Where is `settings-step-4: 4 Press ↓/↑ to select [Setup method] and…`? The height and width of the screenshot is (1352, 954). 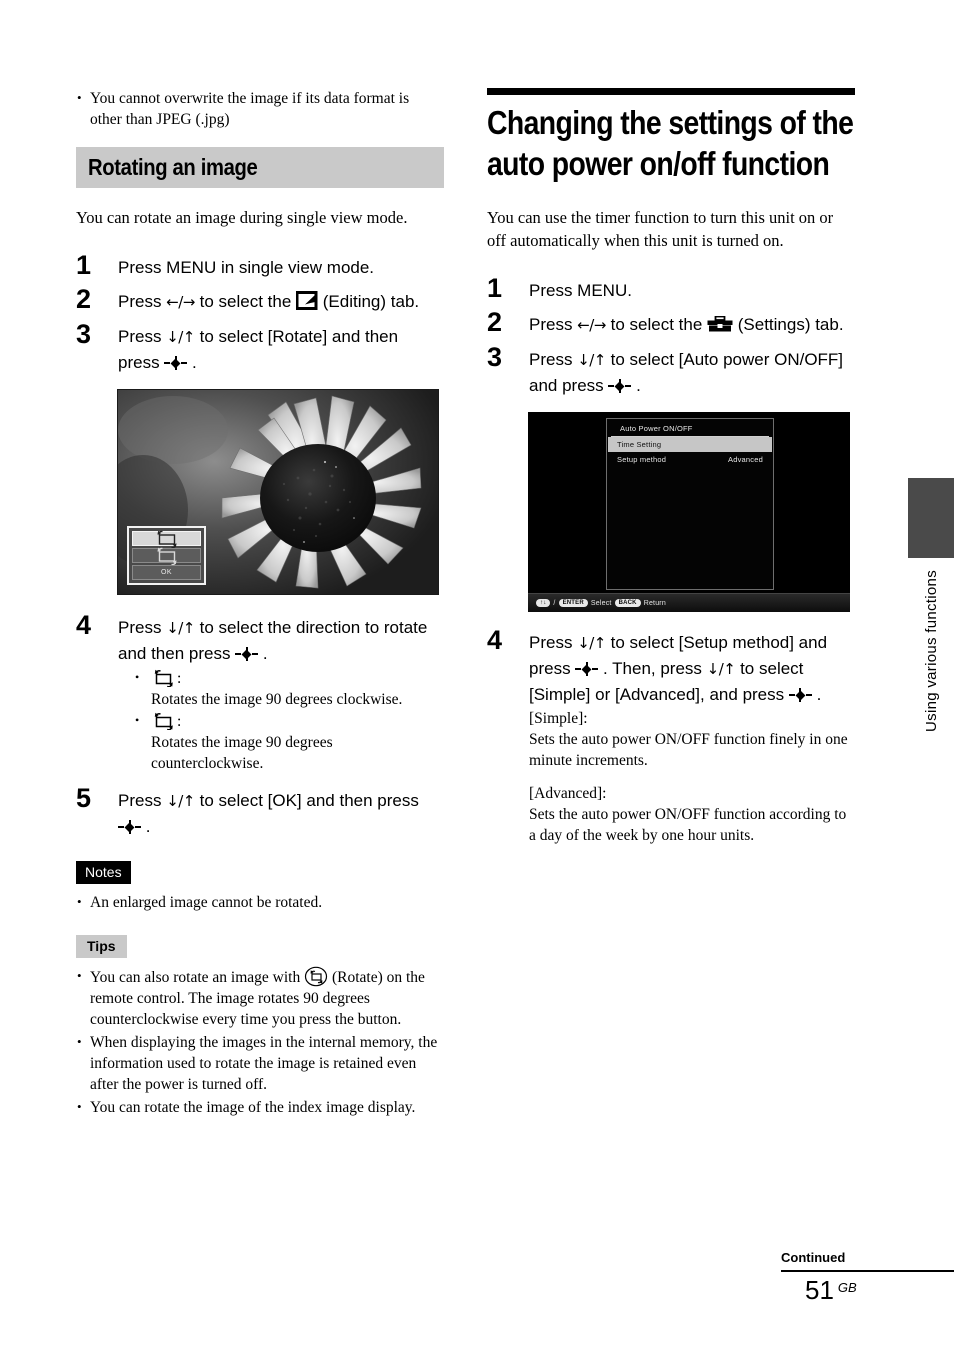 settings-step-4: 4 Press ↓/↑ to select [Setup method] and… is located at coordinates (671, 735).